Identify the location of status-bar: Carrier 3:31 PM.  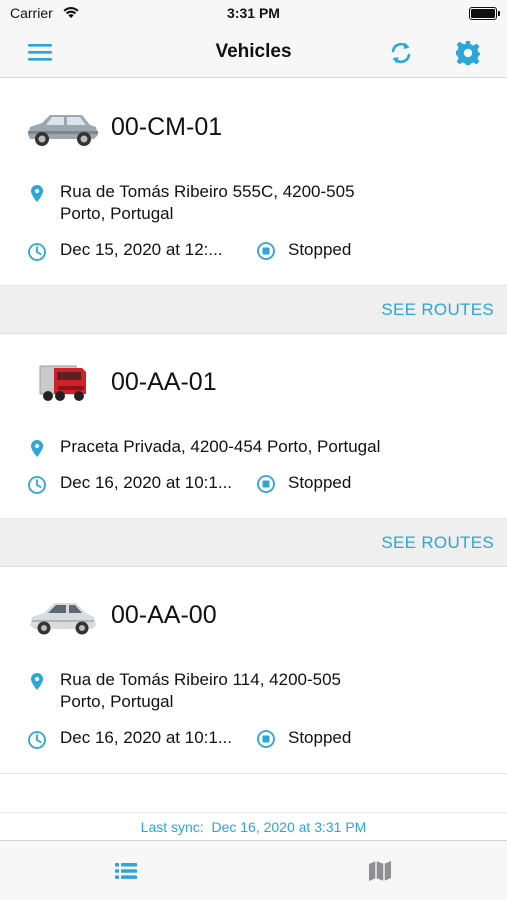
(253, 14).